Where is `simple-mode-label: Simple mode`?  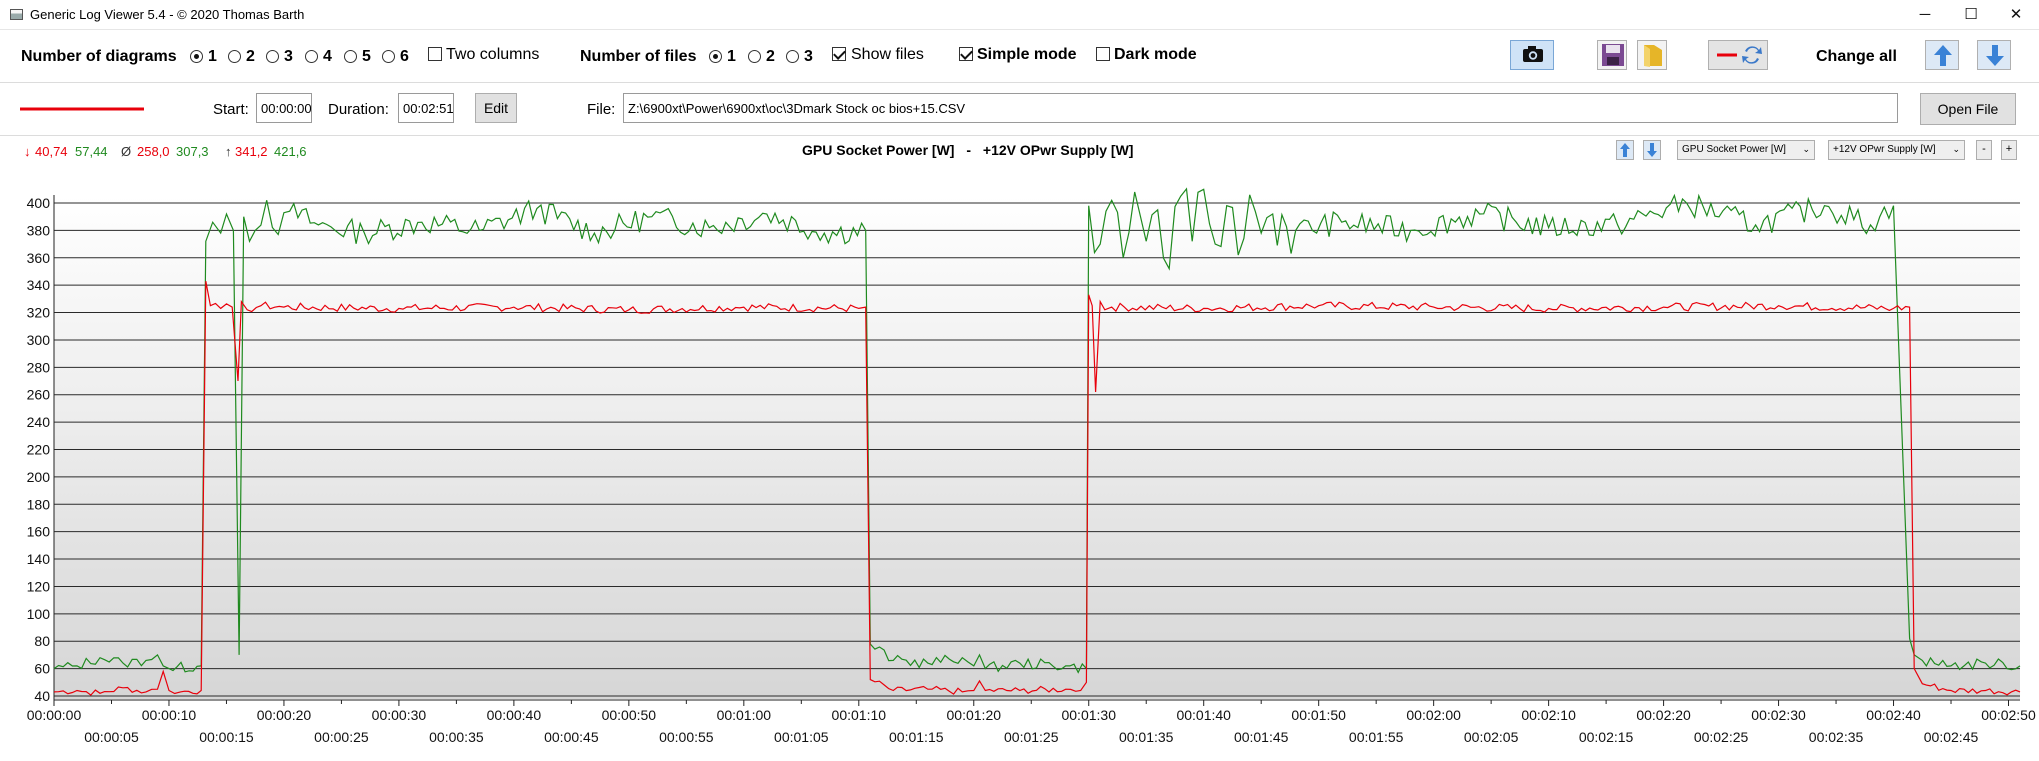
simple-mode-label: Simple mode is located at coordinates (1027, 54).